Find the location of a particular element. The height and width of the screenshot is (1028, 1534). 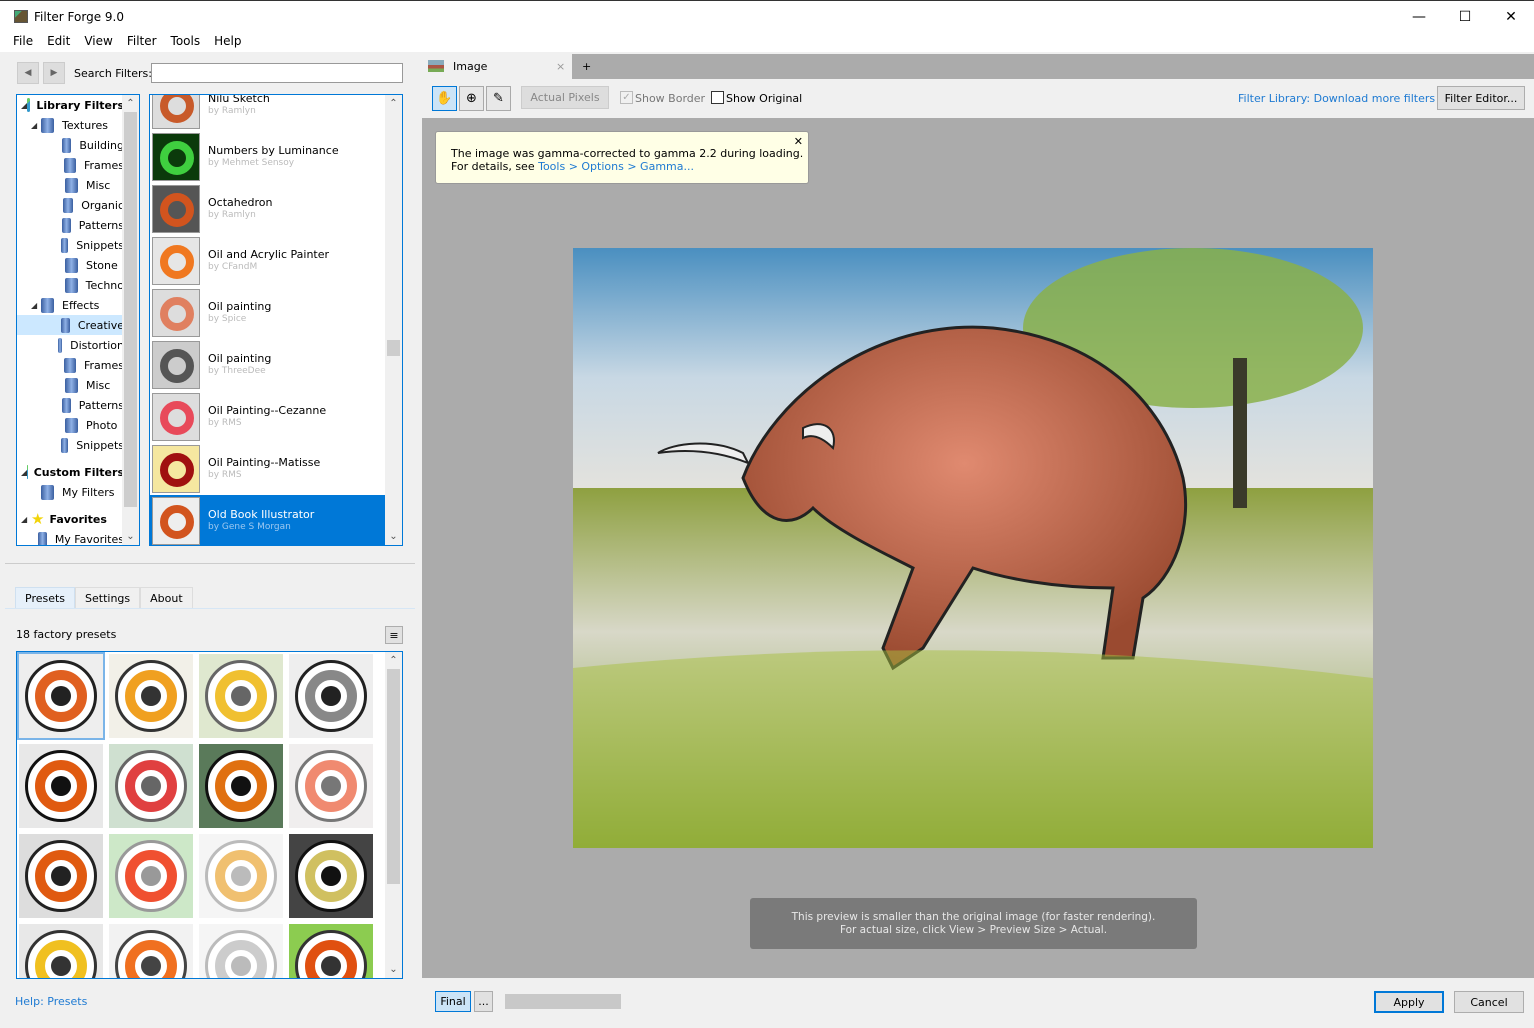

tree-scrollbar: ⌃ ⌄ is located at coordinates (130, 320).